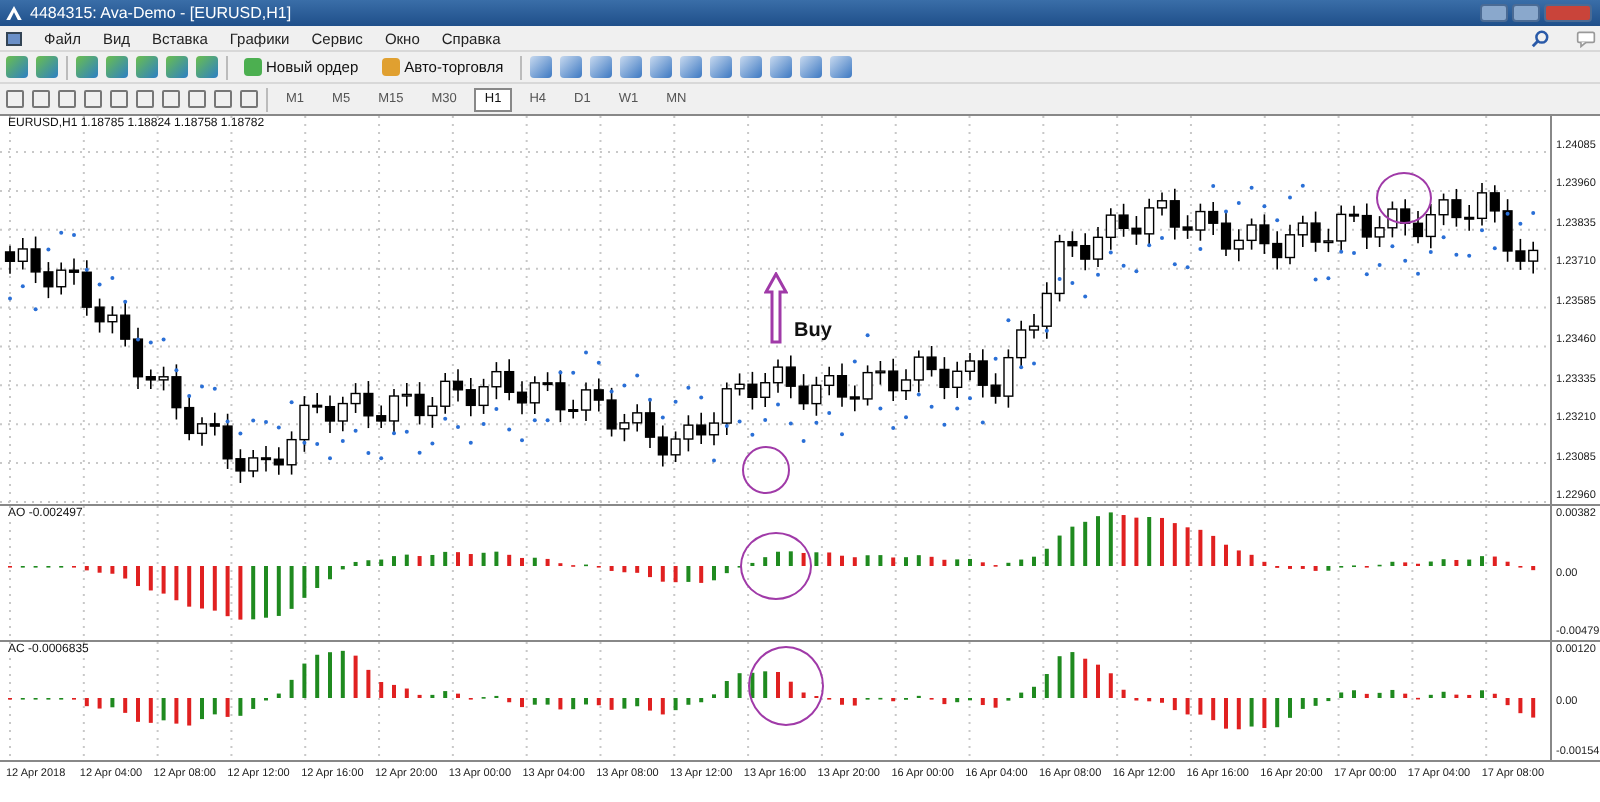  I want to click on buy-annotation: Buy, so click(813, 331).